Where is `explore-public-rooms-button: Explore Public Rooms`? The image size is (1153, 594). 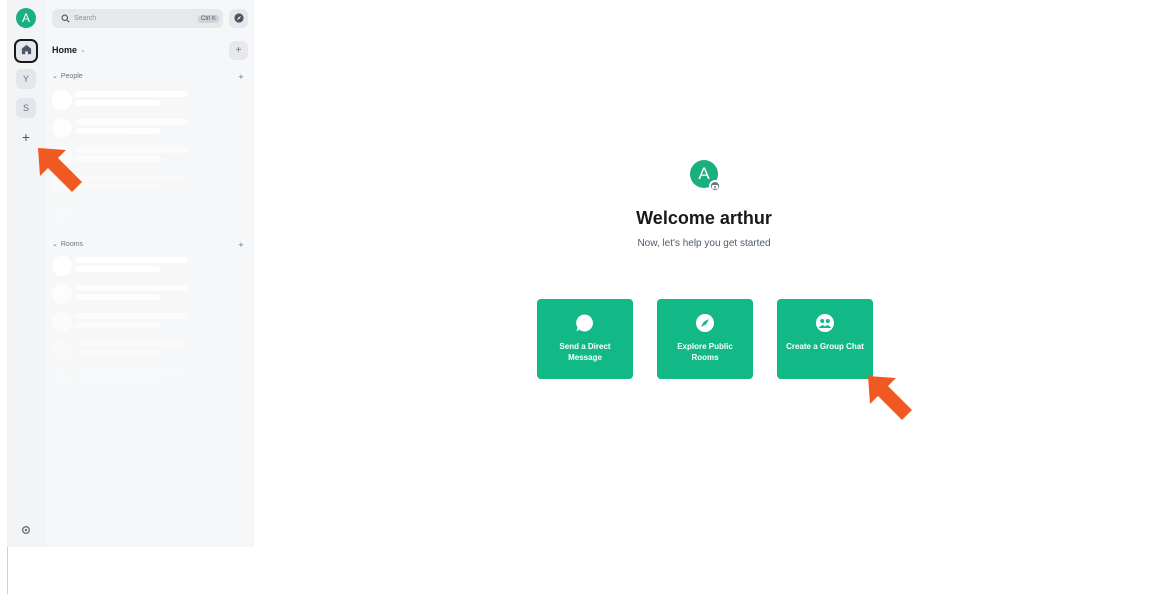 explore-public-rooms-button: Explore Public Rooms is located at coordinates (705, 339).